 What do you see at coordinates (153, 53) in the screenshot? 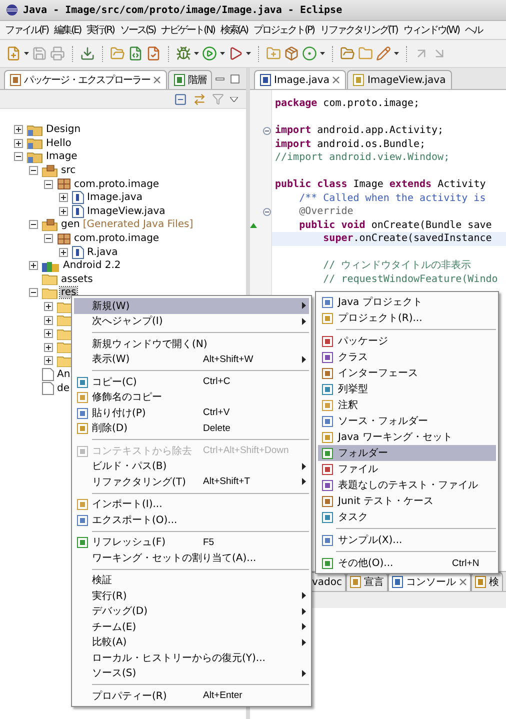
I see `check-file-icon` at bounding box center [153, 53].